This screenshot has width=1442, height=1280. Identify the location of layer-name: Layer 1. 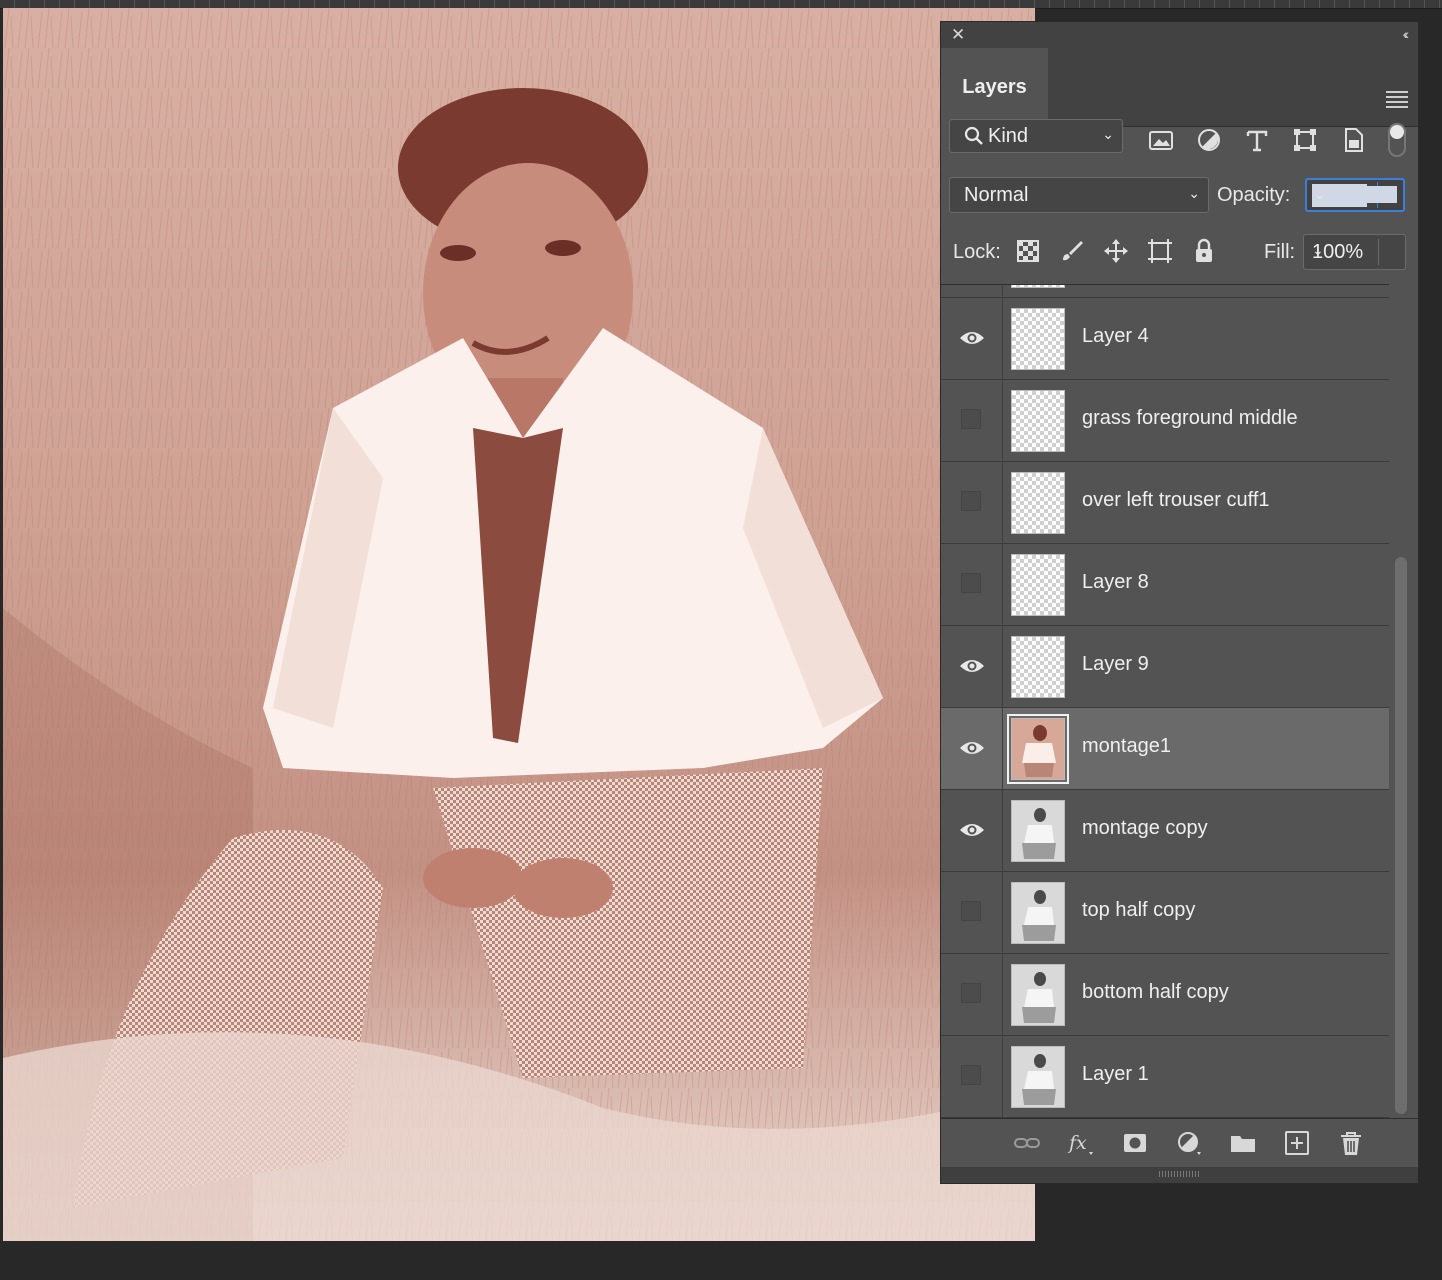
(1115, 1074).